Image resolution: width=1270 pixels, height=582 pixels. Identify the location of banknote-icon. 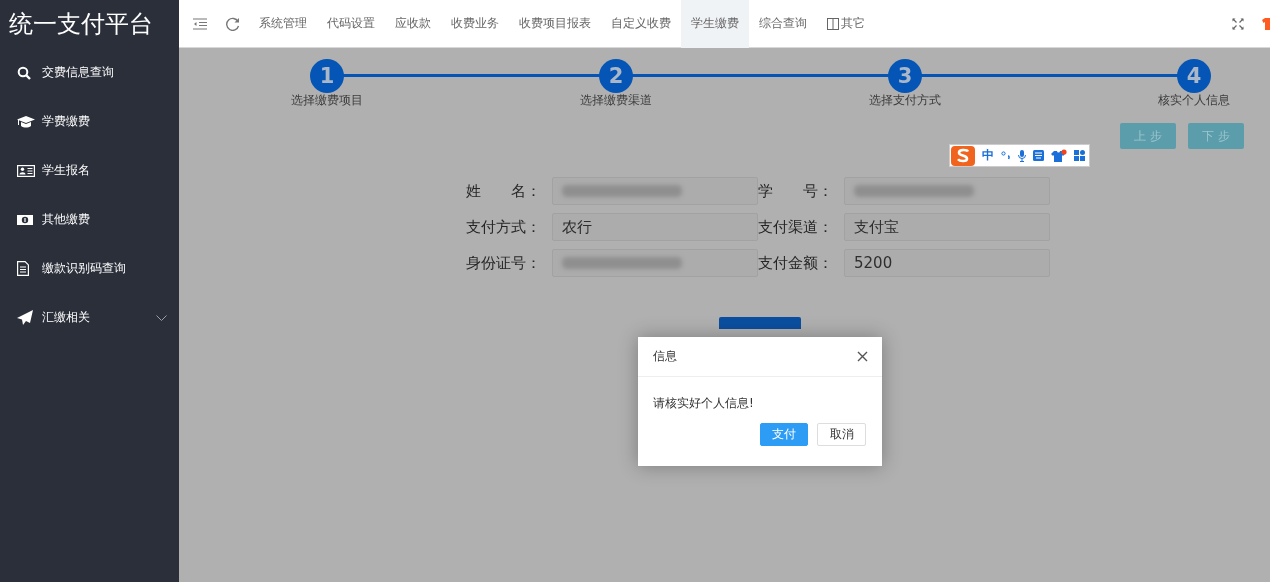
(25, 219).